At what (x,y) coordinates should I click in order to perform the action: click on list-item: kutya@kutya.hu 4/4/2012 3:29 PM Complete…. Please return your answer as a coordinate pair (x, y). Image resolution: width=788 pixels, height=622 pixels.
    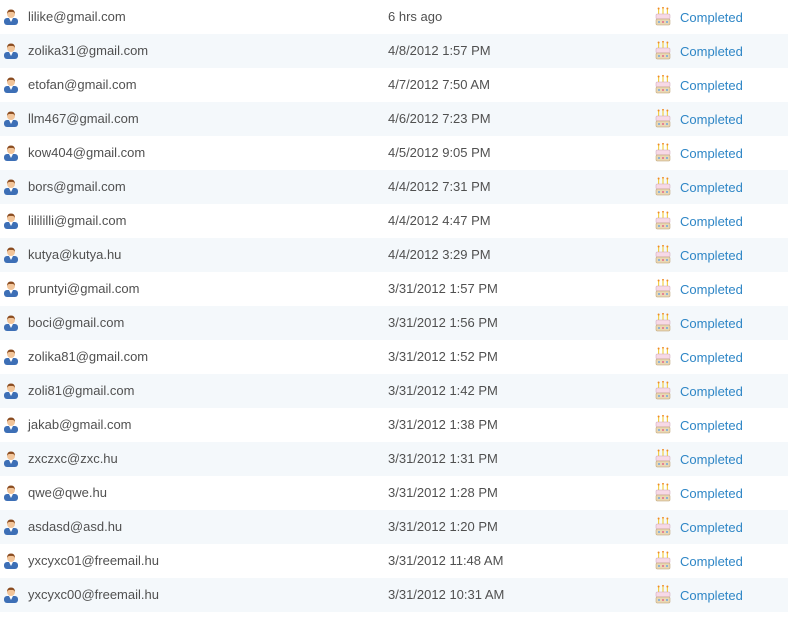
    Looking at the image, I should click on (394, 255).